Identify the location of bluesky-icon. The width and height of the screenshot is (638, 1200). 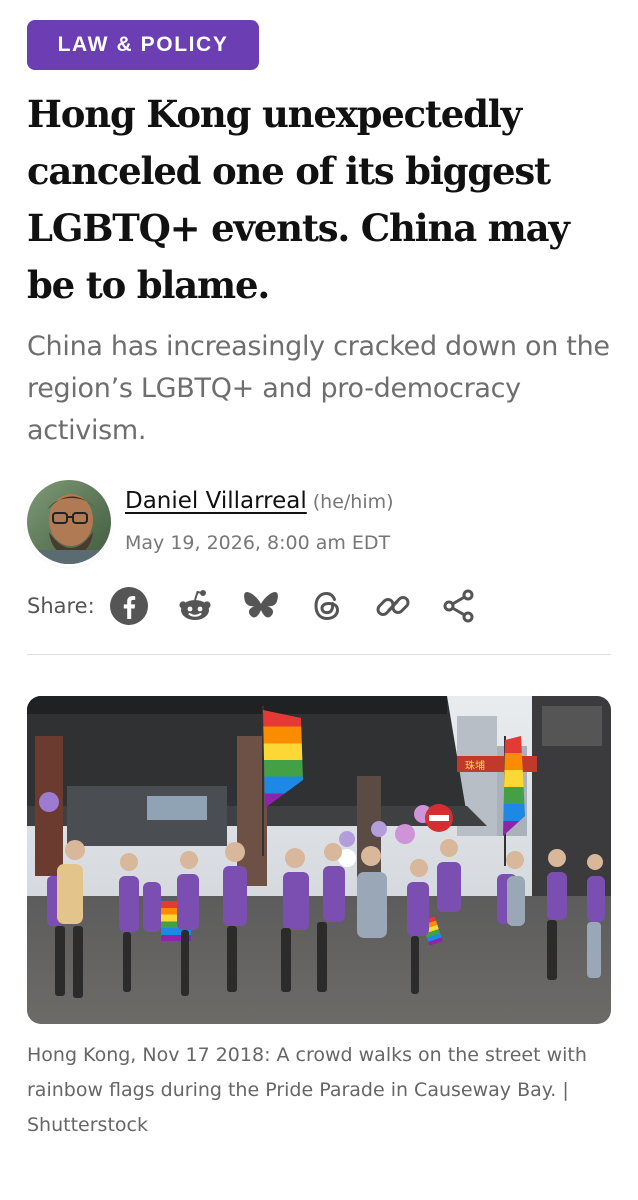
(260, 605).